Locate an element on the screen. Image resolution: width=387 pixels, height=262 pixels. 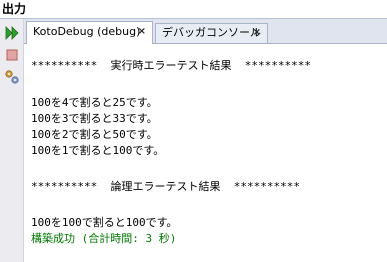
output-line: 100を2で割ると50です。 is located at coordinates (94, 134).